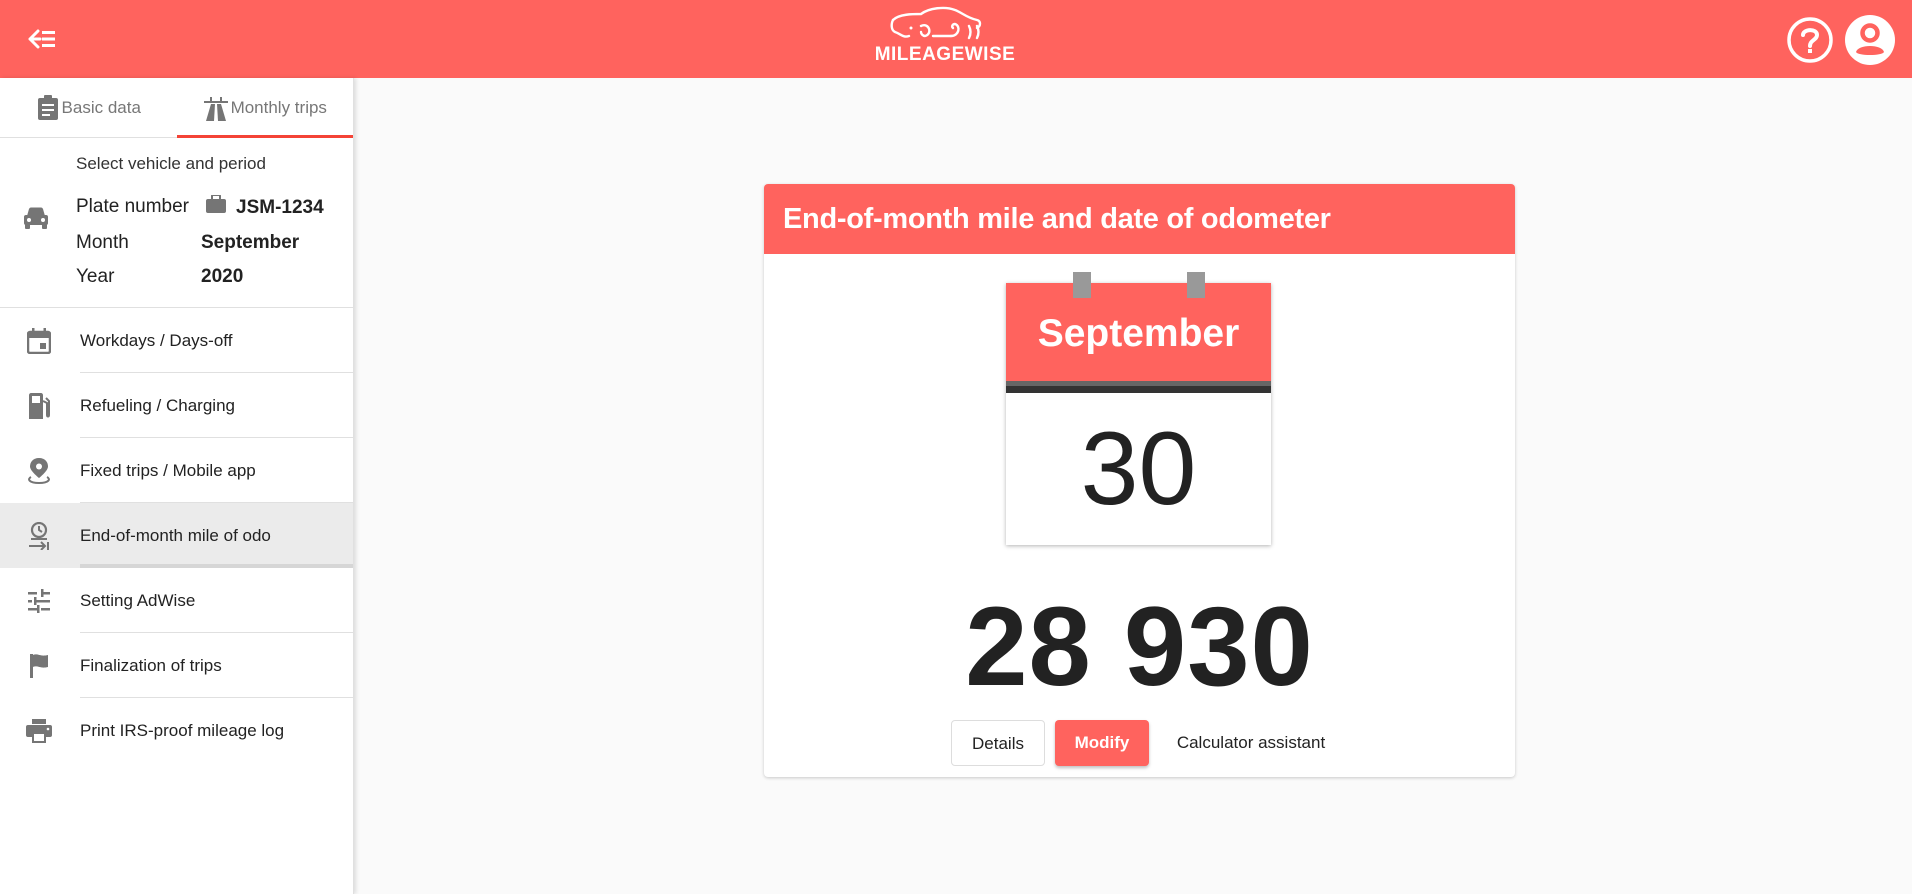  I want to click on top-app-bar: MILEAGEWISE, so click(956, 39).